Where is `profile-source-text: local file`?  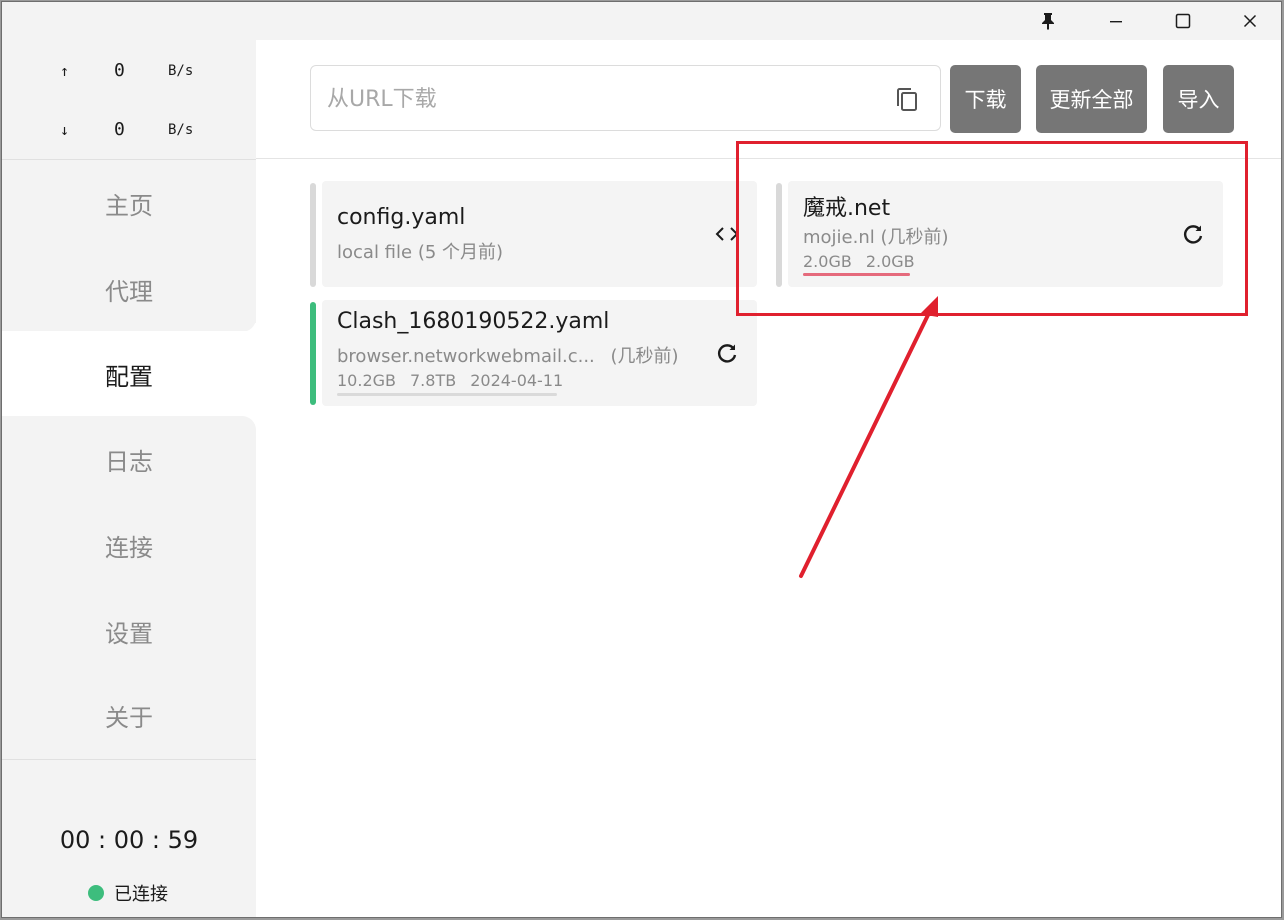
profile-source-text: local file is located at coordinates (375, 252).